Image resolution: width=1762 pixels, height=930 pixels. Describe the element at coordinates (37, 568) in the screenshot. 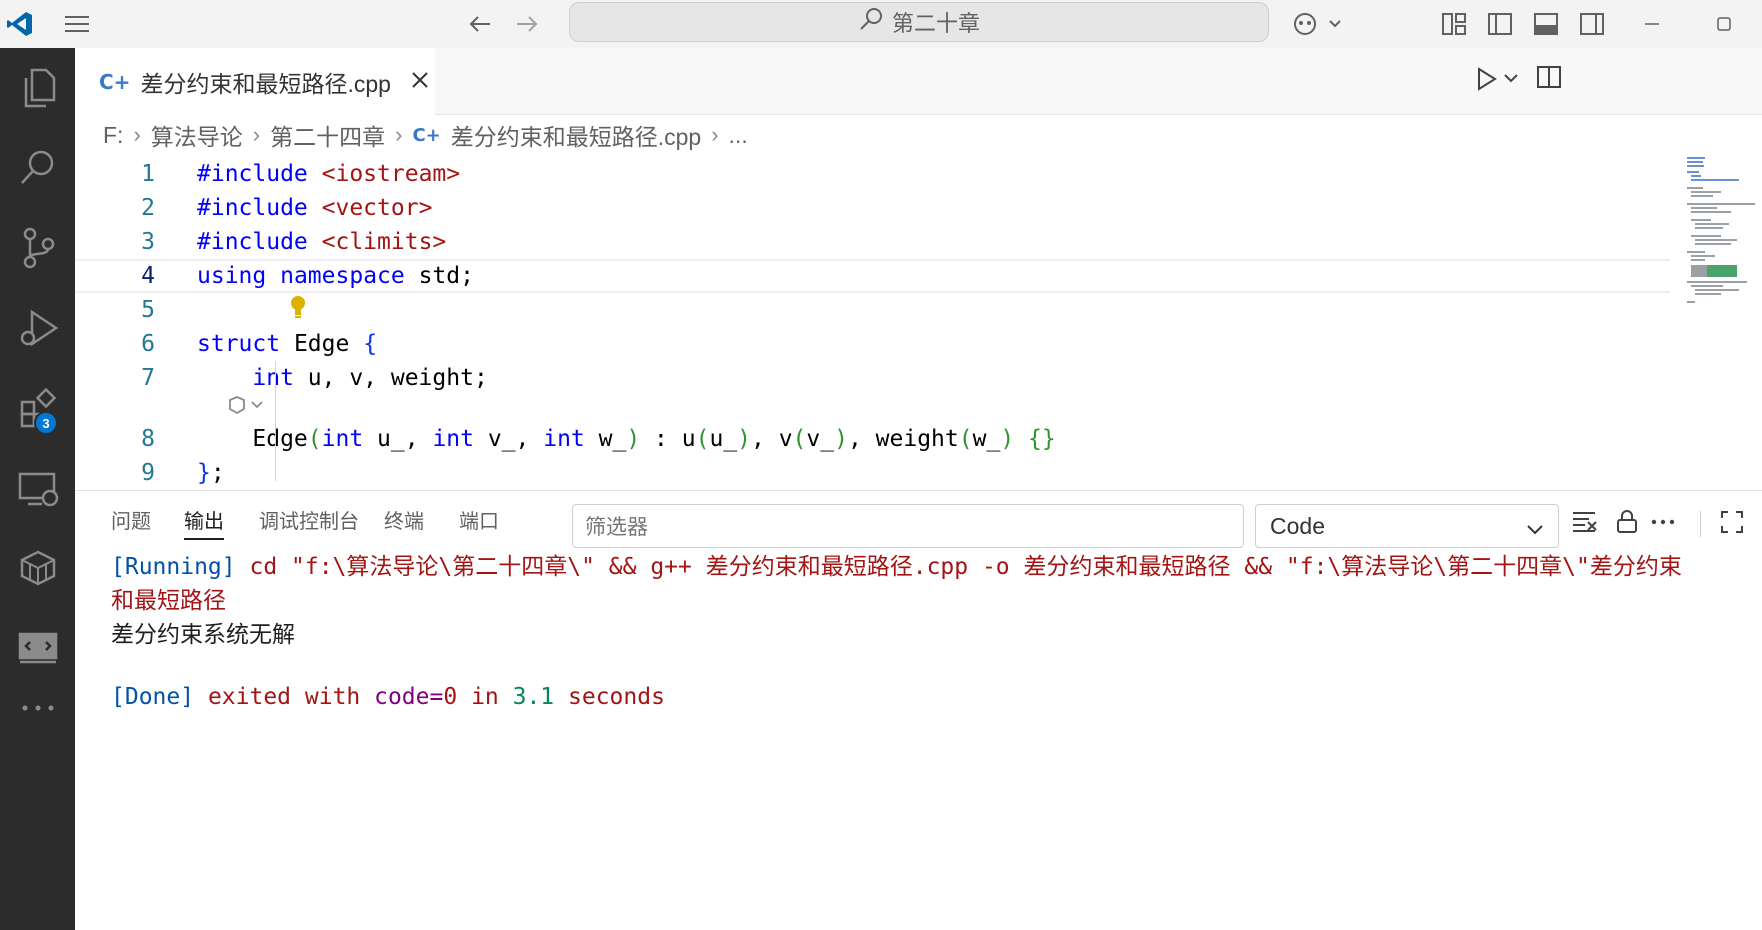

I see `package-icon` at that location.